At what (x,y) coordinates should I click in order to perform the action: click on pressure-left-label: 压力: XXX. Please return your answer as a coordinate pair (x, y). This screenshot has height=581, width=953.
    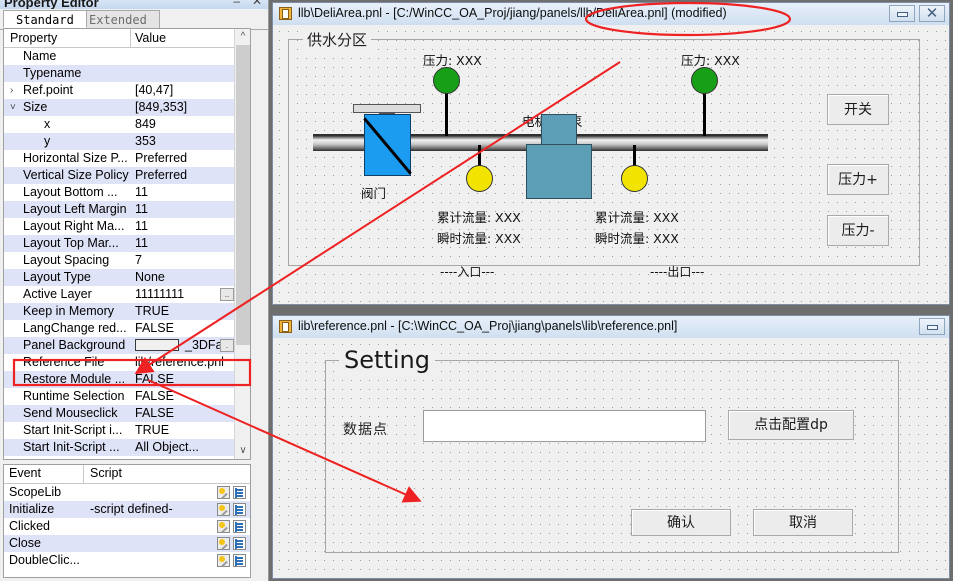
    Looking at the image, I should click on (452, 60).